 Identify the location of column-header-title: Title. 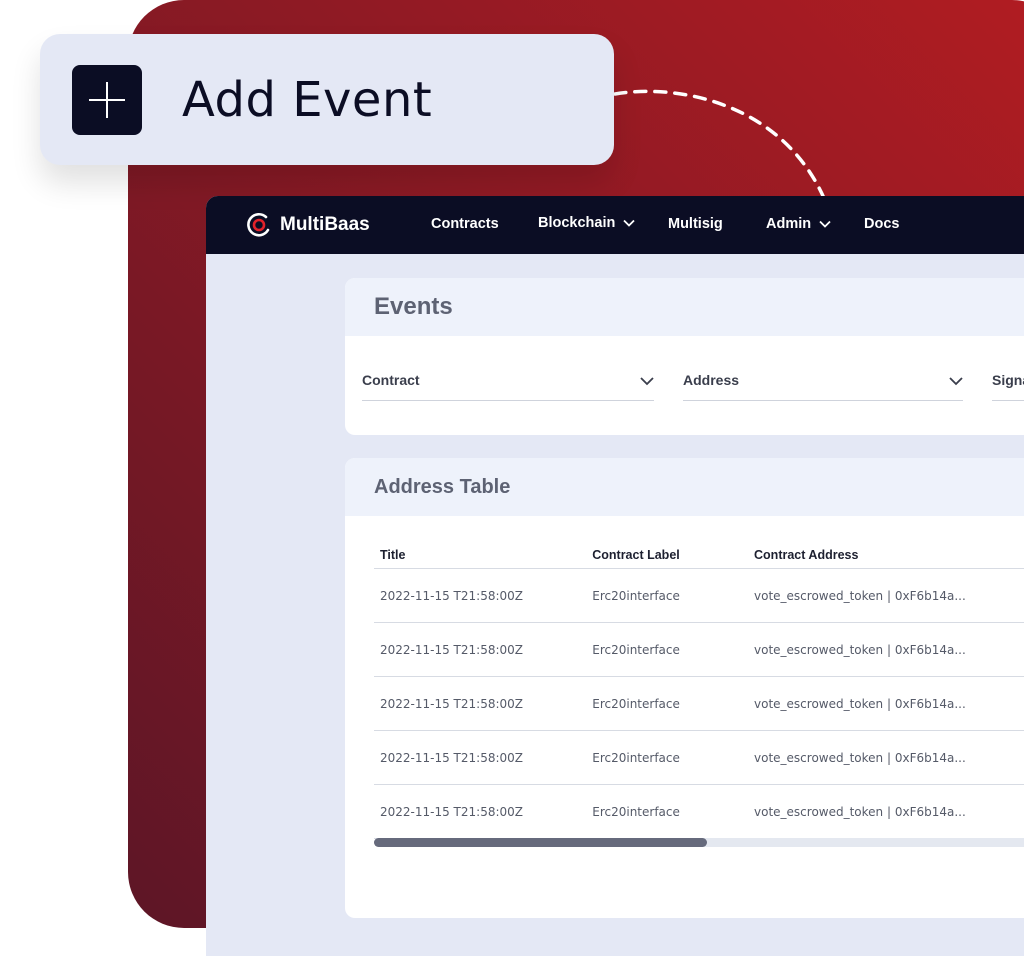
(480, 551).